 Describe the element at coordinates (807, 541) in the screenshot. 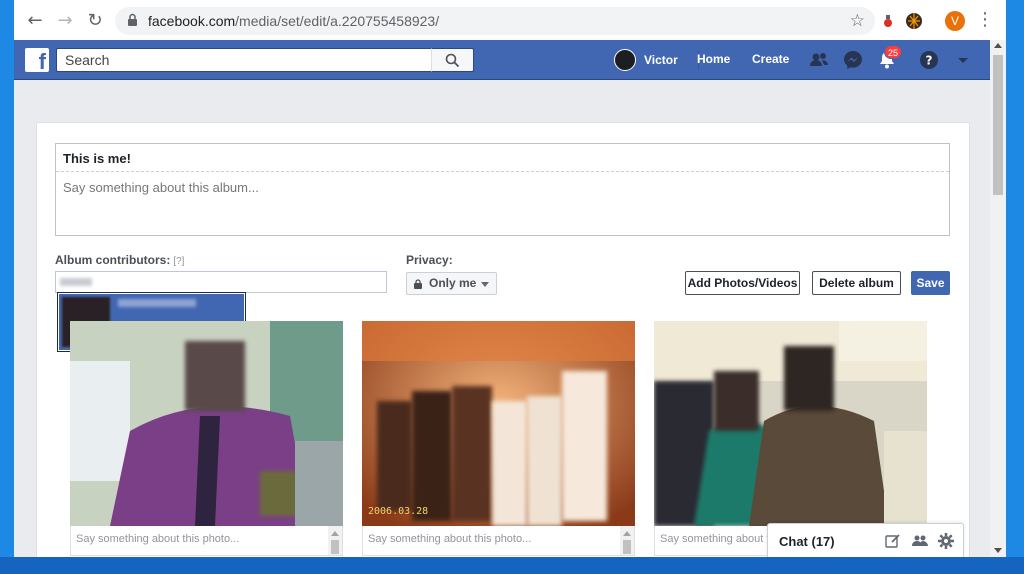

I see `chat-label: Chat (17)` at that location.